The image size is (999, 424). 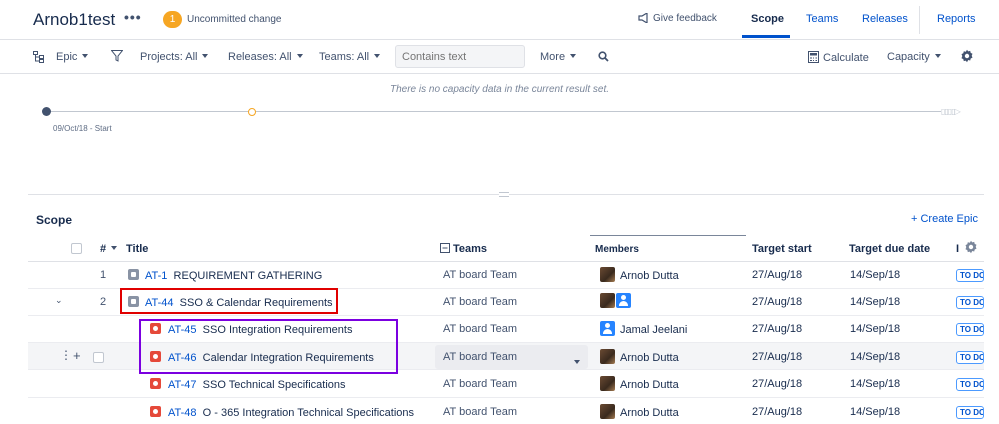 I want to click on column-settings-gear-icon, so click(x=971, y=248).